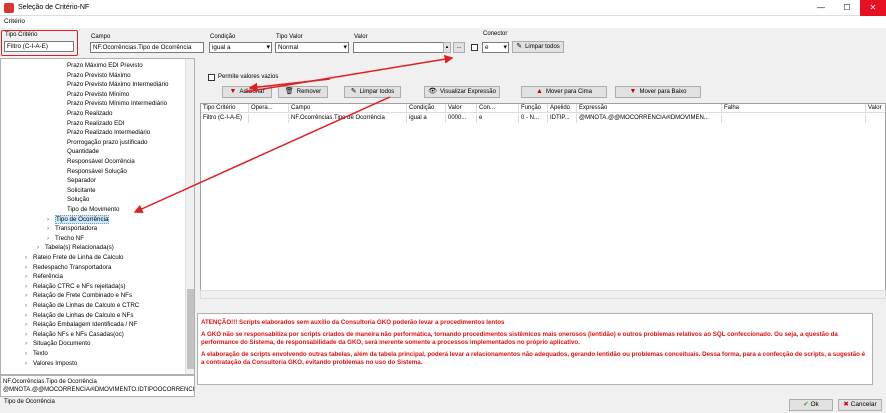 The width and height of the screenshot is (886, 413). What do you see at coordinates (147, 47) in the screenshot?
I see `campo-field: NF.Ocorrências.Tipo de Ocorrência` at bounding box center [147, 47].